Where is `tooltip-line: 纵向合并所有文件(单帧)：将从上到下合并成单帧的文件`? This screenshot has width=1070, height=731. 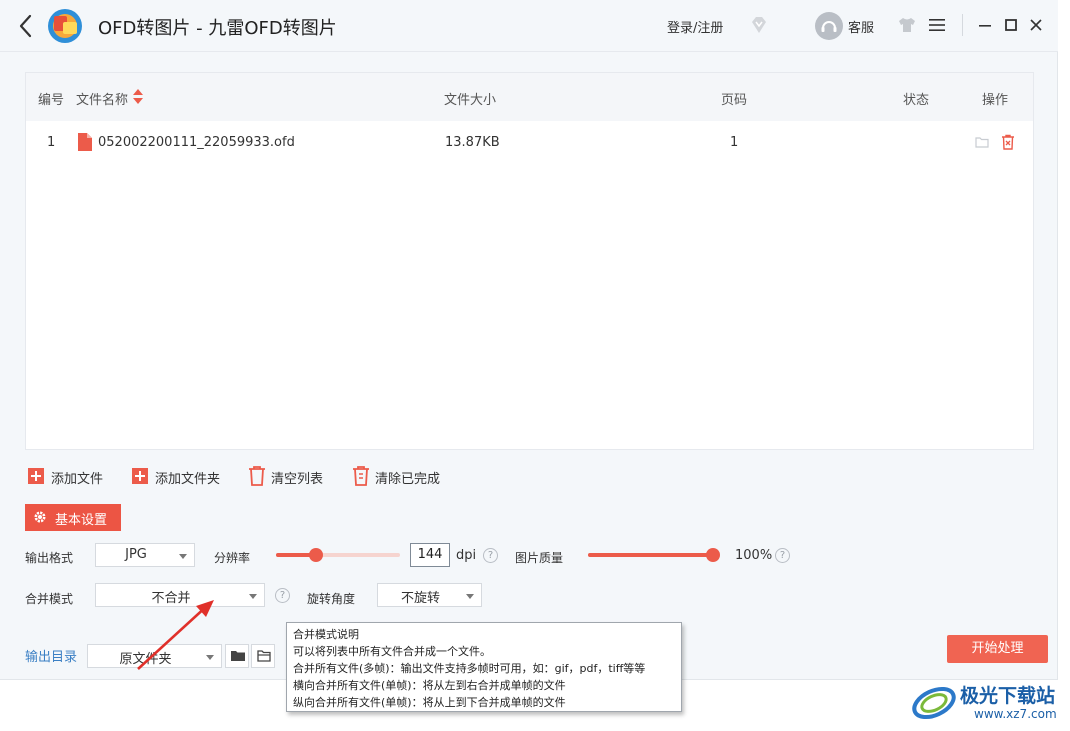 tooltip-line: 纵向合并所有文件(单帧)：将从上到下合并成单帧的文件 is located at coordinates (429, 702).